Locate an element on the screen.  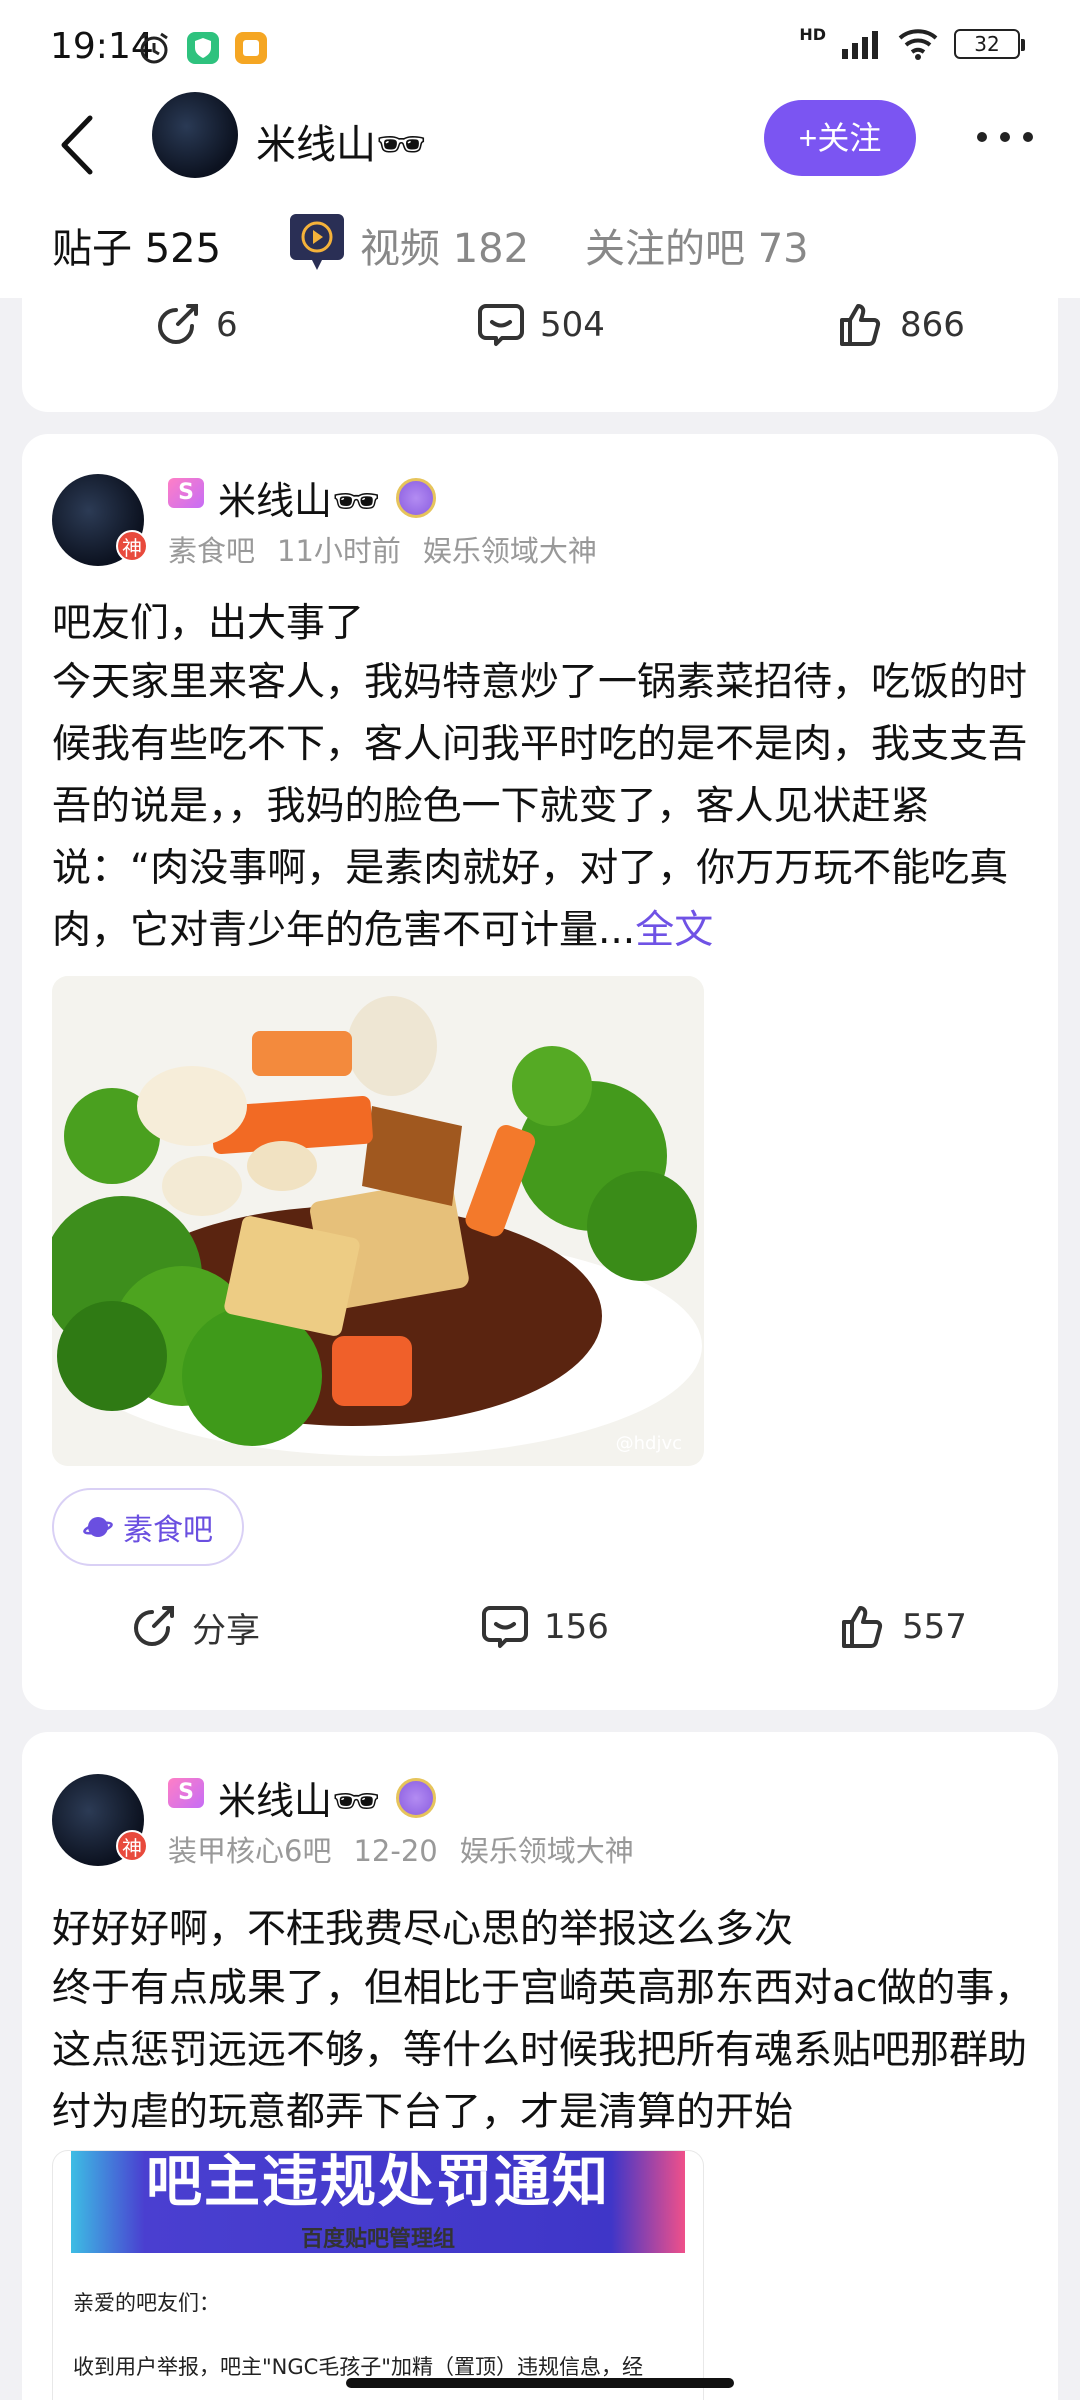
like-action: 557 is located at coordinates (902, 1627).